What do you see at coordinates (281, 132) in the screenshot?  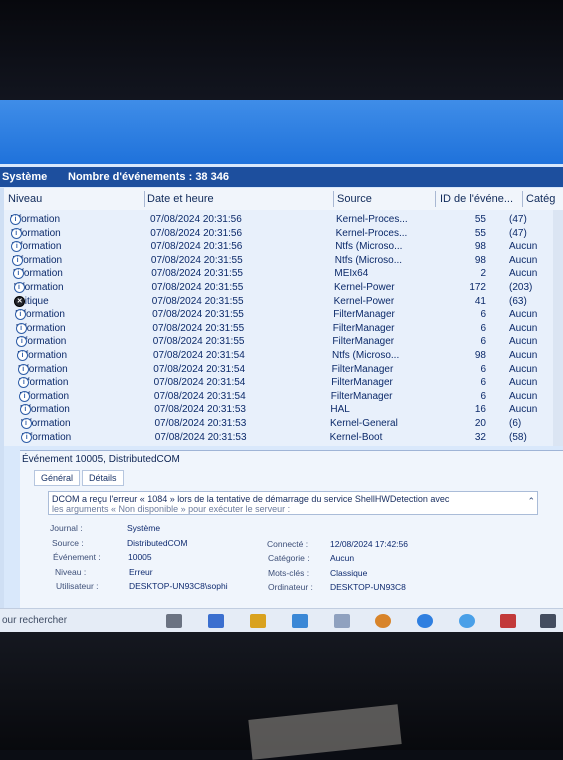 I see `window-glare` at bounding box center [281, 132].